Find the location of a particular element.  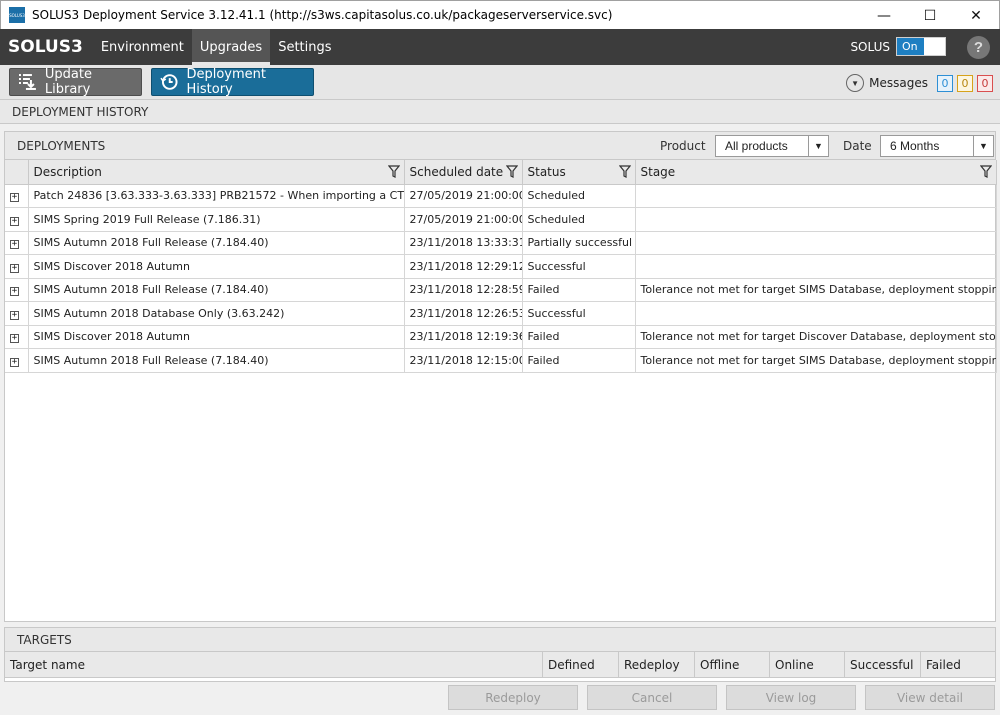

view-log-button: View log is located at coordinates (791, 697).